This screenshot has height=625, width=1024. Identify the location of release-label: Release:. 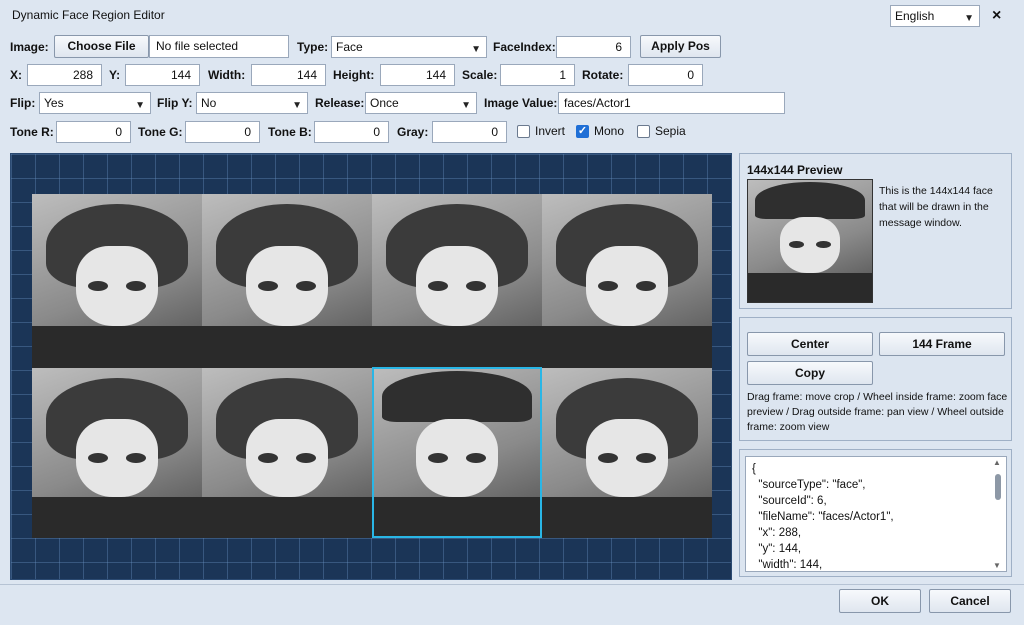
(340, 103).